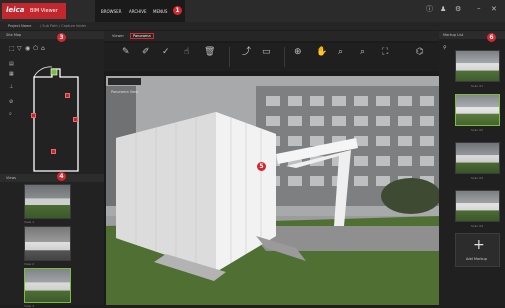 The image size is (505, 308). What do you see at coordinates (12, 48) in the screenshot?
I see `select-icon: ⬚` at bounding box center [12, 48].